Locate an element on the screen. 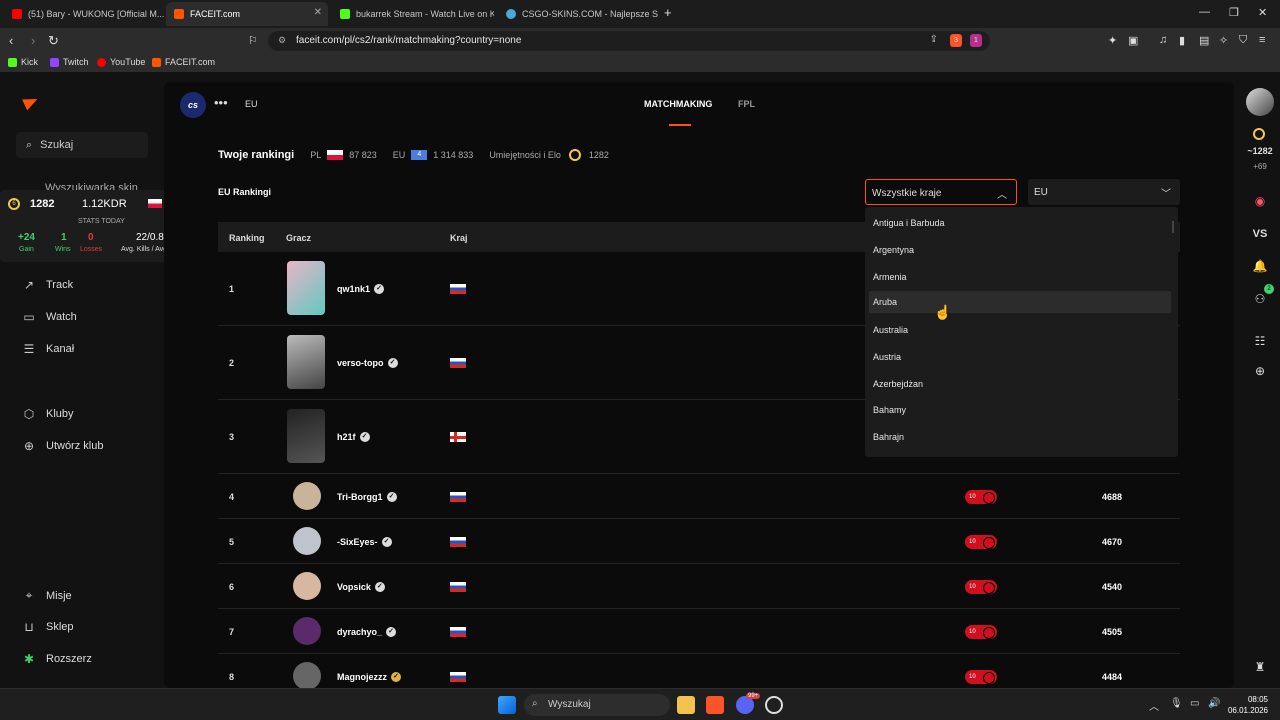 The image size is (1280, 720). bookmark-faceit: FACEIT.com is located at coordinates (183, 62).